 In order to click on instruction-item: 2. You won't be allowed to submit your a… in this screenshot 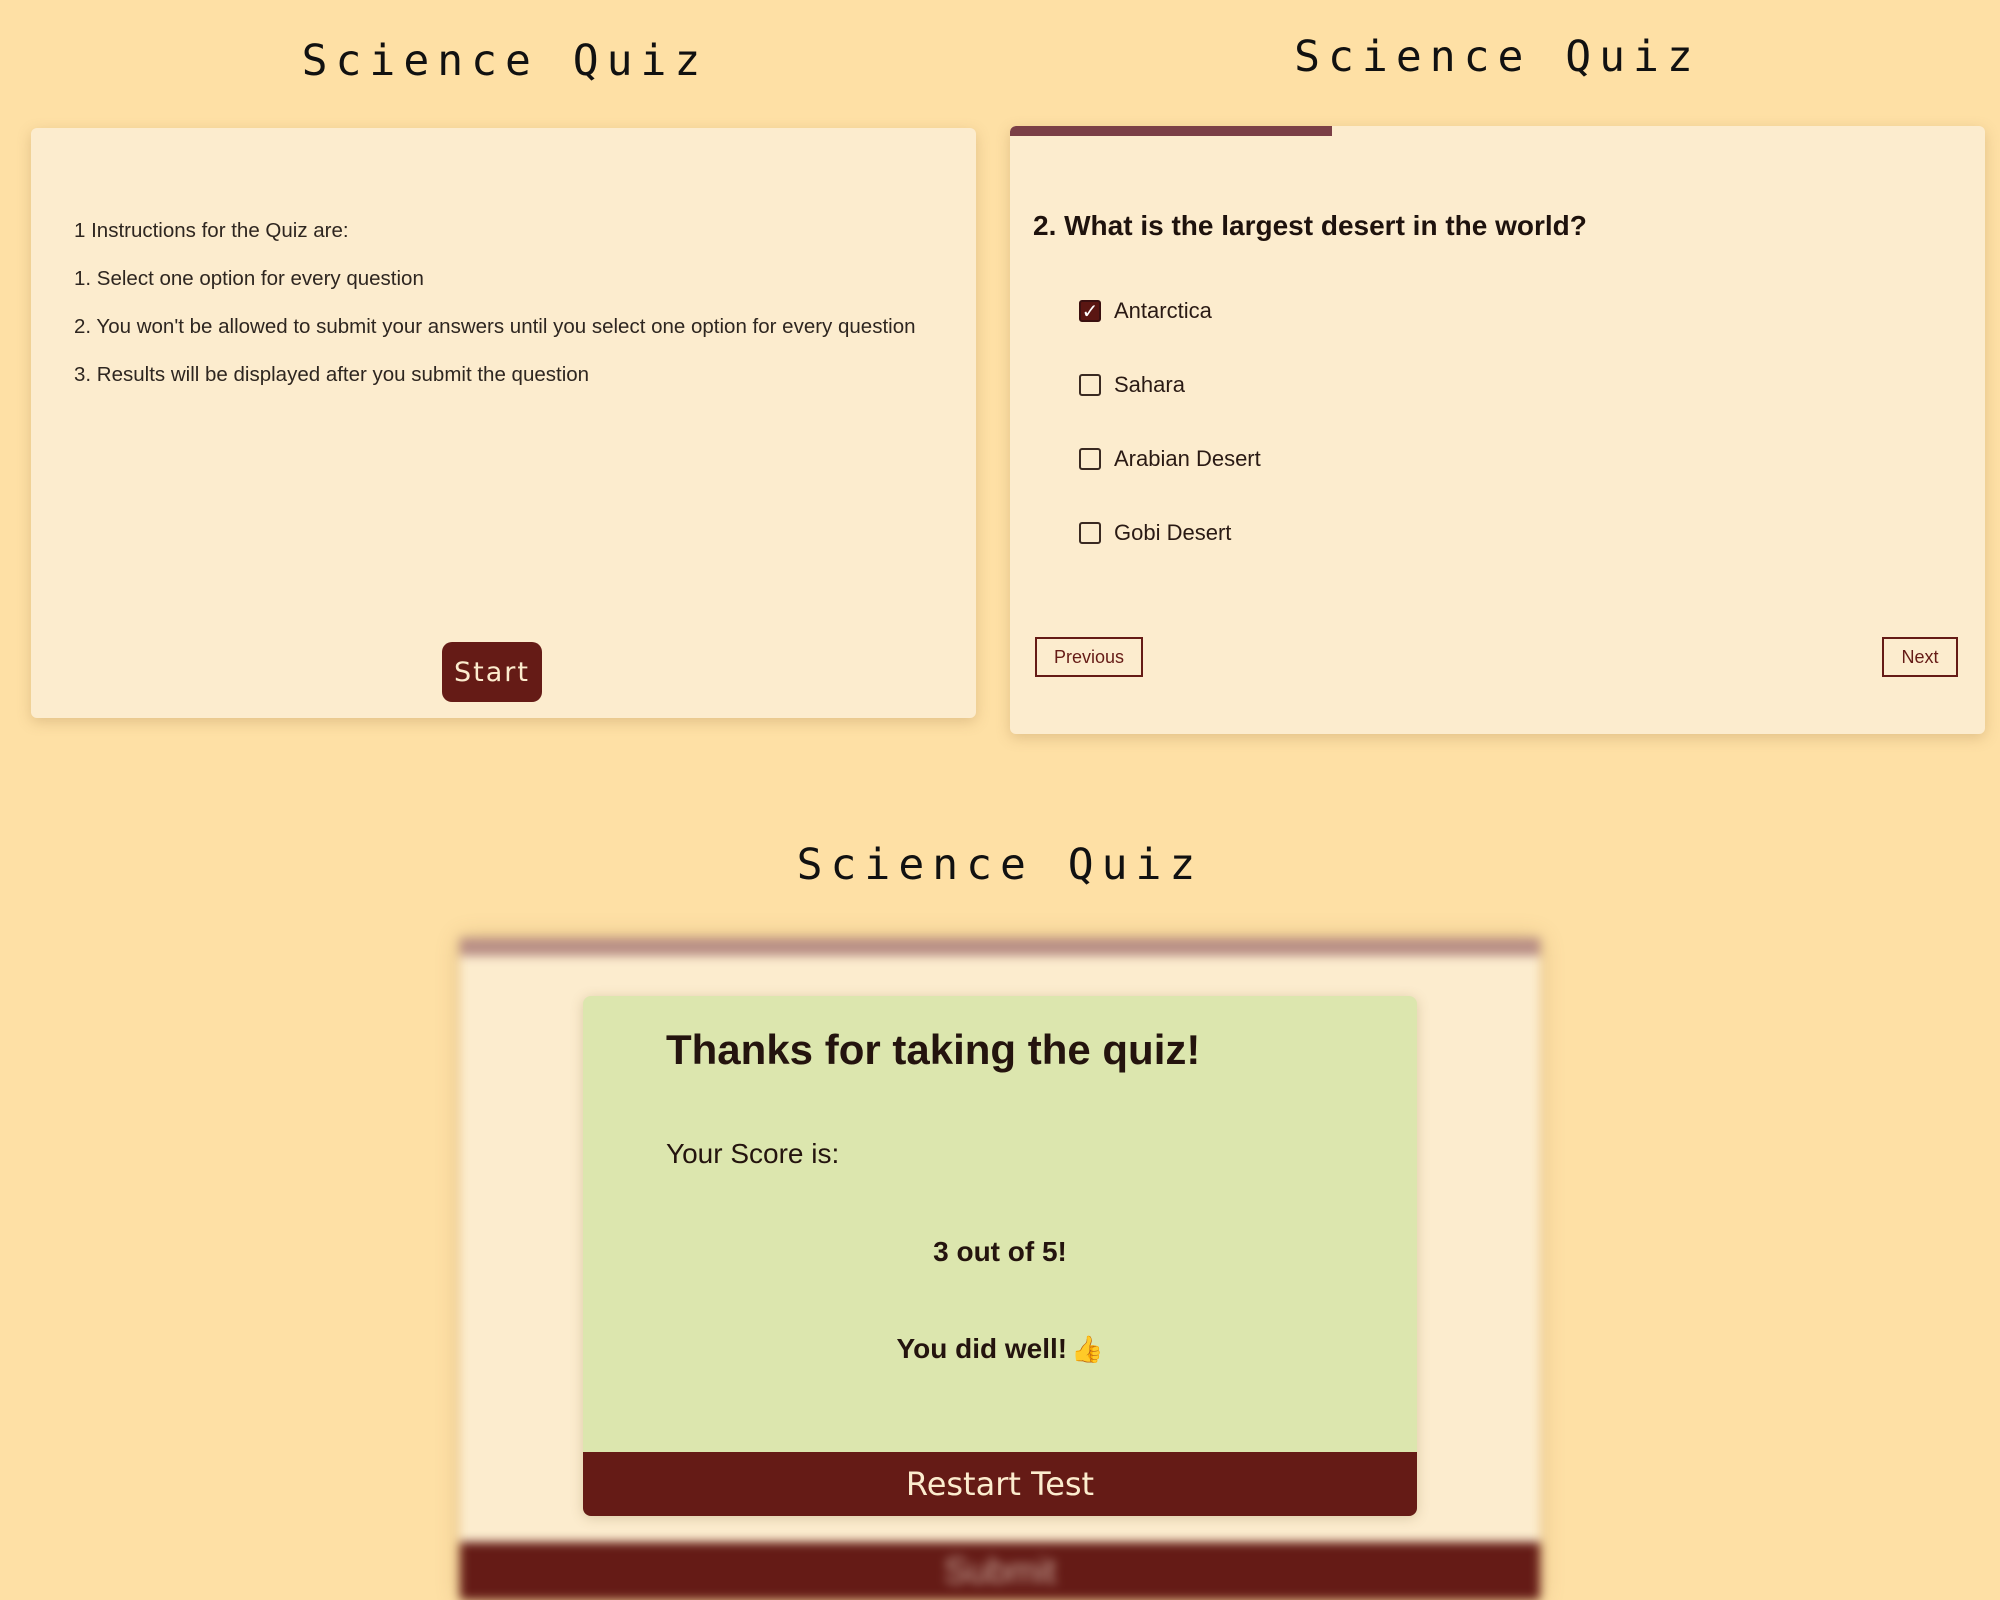, I will do `click(495, 326)`.